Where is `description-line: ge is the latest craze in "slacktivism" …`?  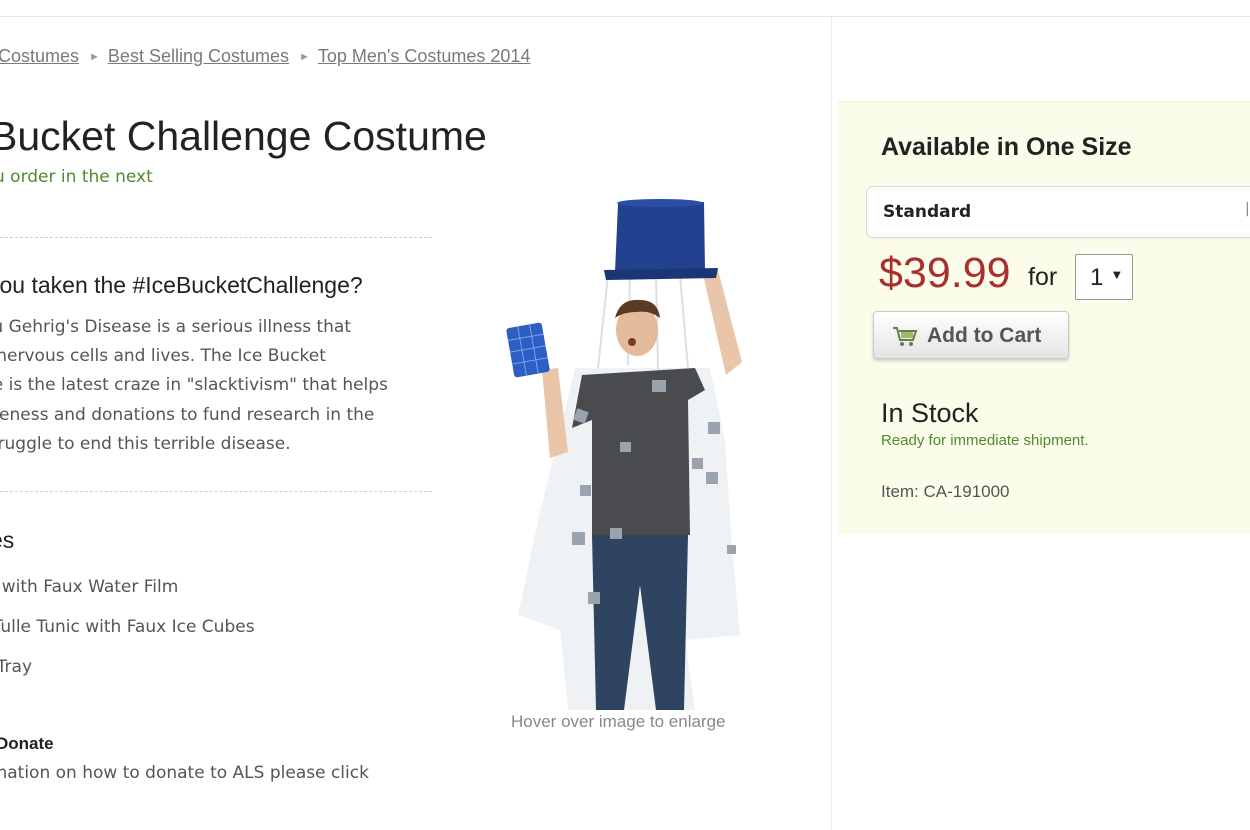
description-line: ge is the latest craze in "slacktivism" … is located at coordinates (194, 385).